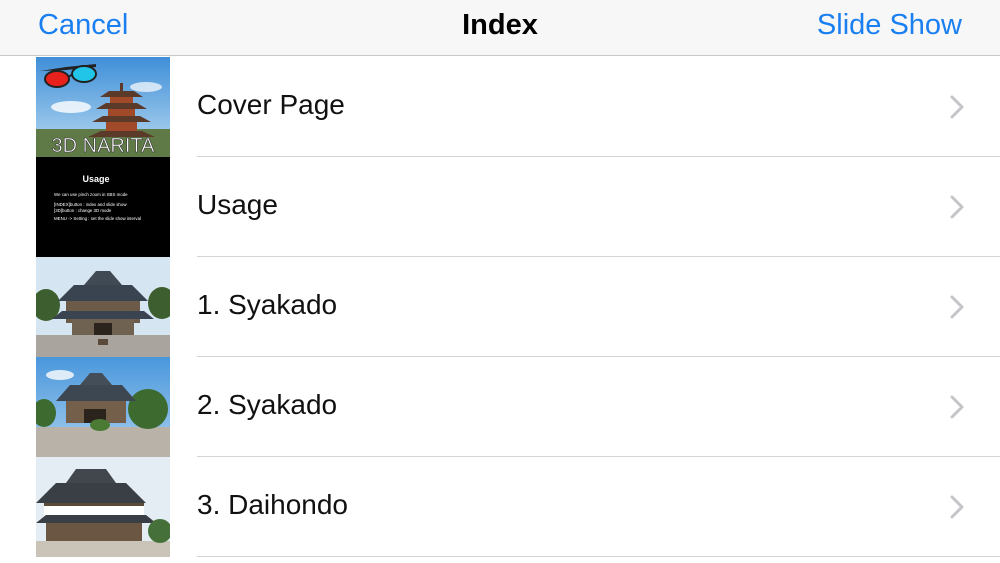 This screenshot has height=563, width=1000. What do you see at coordinates (273, 504) in the screenshot?
I see `list-item-label: 3. Daihondo` at bounding box center [273, 504].